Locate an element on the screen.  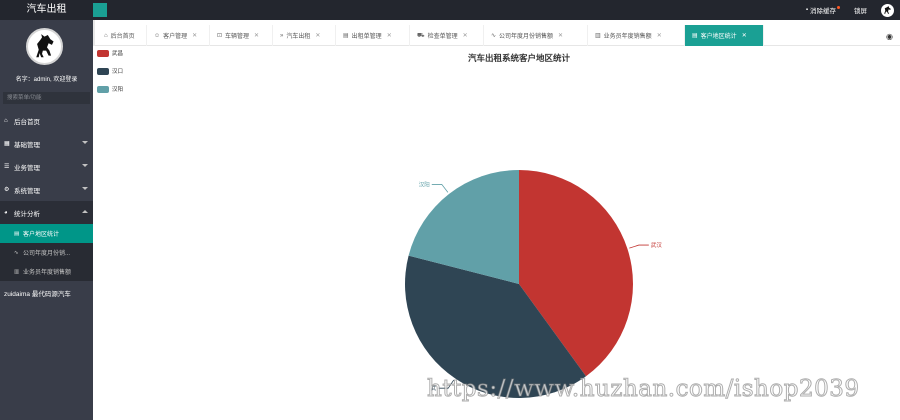
tab-label: 汽车出租 is located at coordinates (298, 37).